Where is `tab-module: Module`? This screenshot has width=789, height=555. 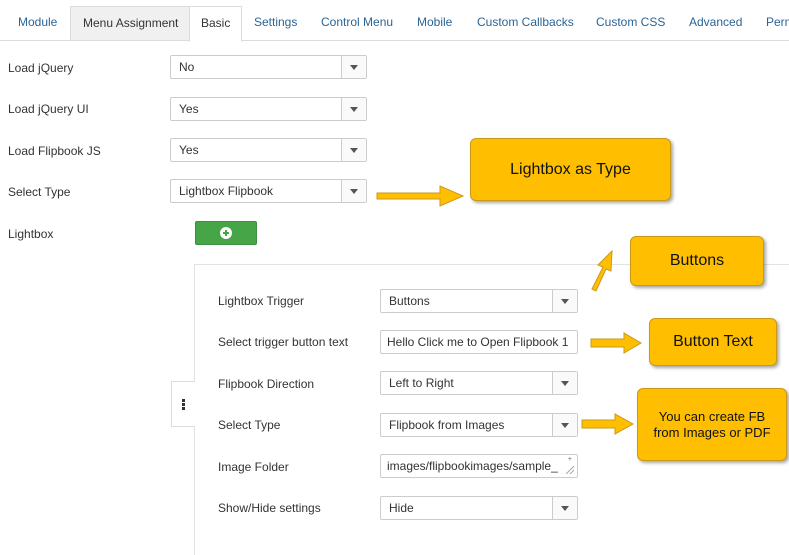
tab-module: Module is located at coordinates (37, 22).